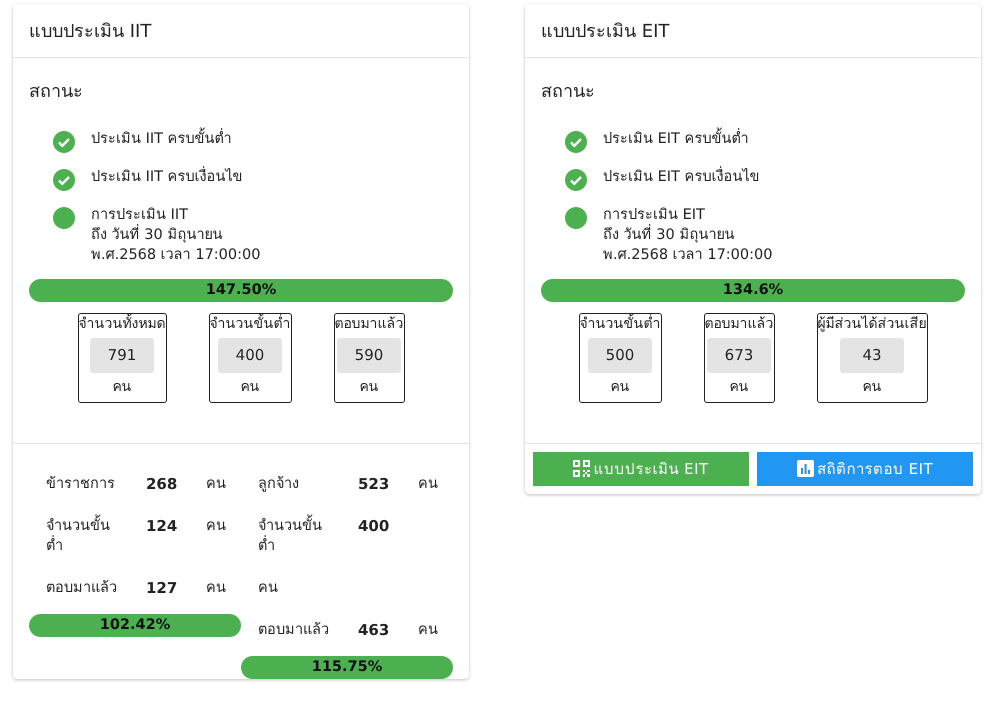 The width and height of the screenshot is (997, 721). Describe the element at coordinates (347, 667) in the screenshot. I see `progress-label: 115.75%` at that location.